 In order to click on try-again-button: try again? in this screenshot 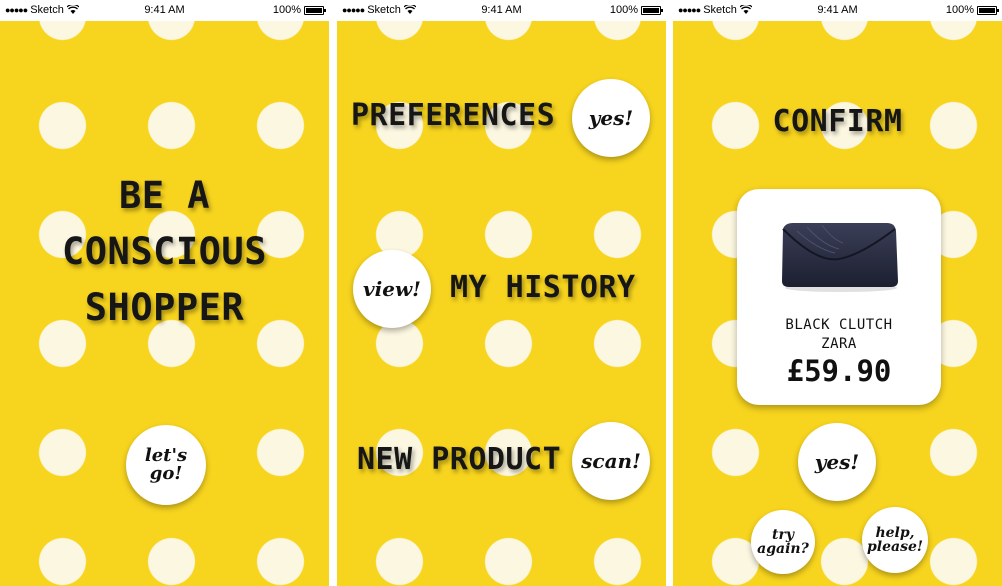, I will do `click(783, 542)`.